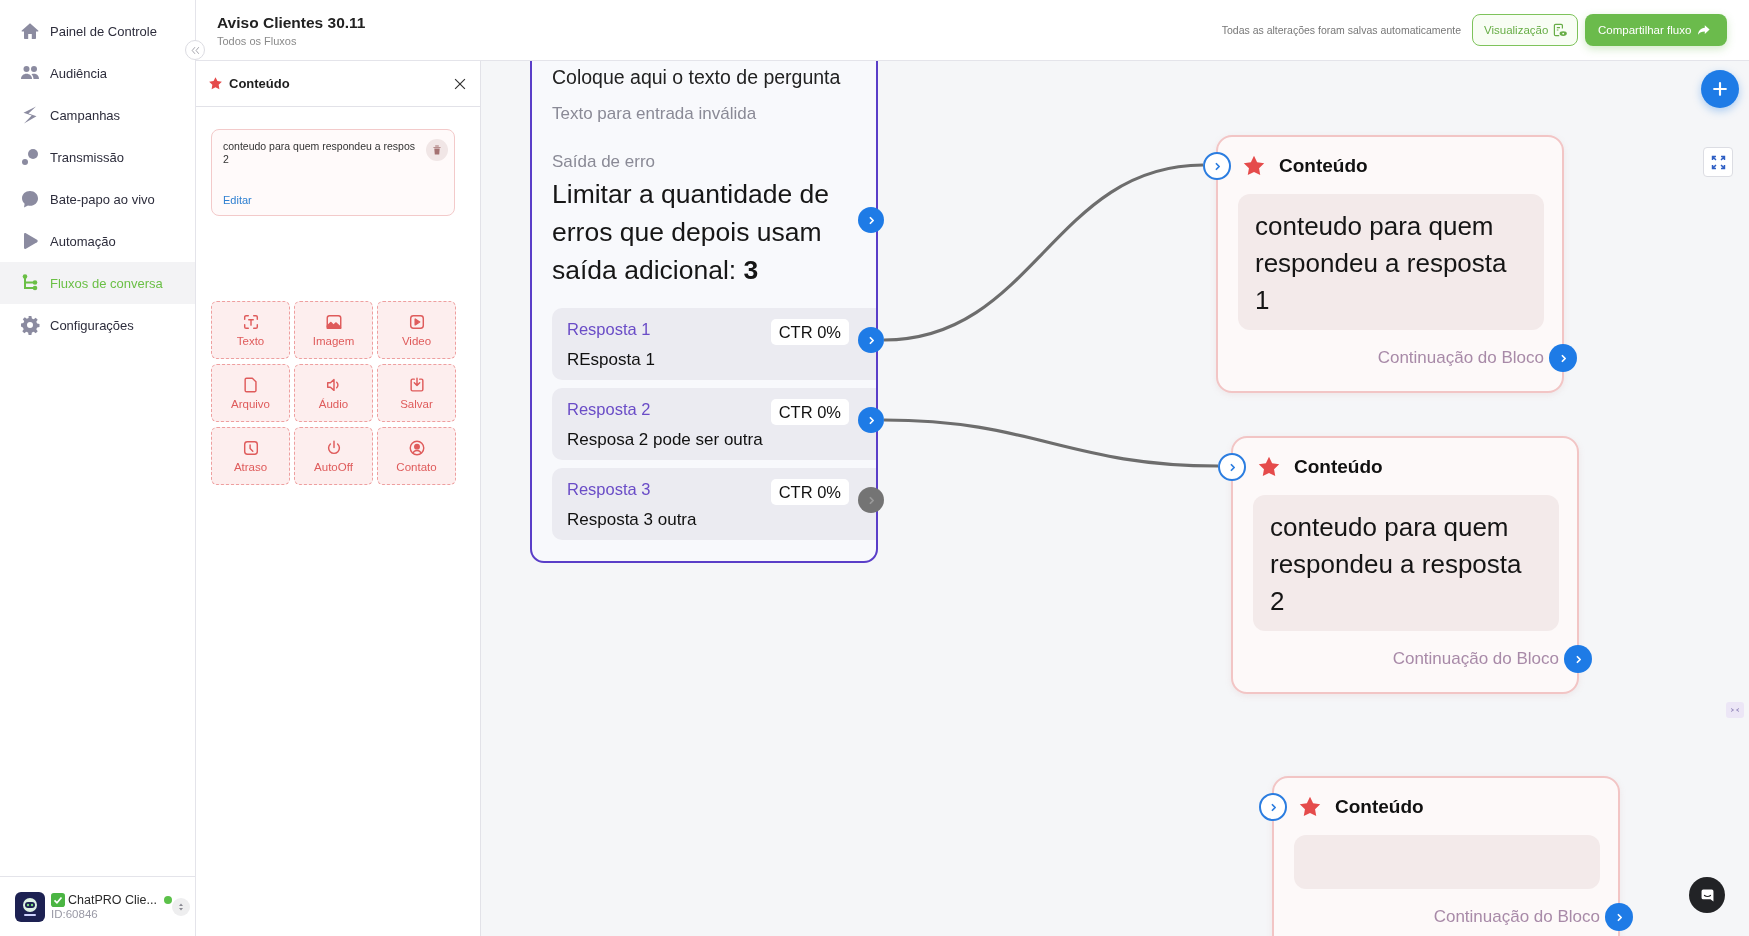 The image size is (1749, 936). Describe the element at coordinates (250, 322) in the screenshot. I see `text-frame-icon` at that location.